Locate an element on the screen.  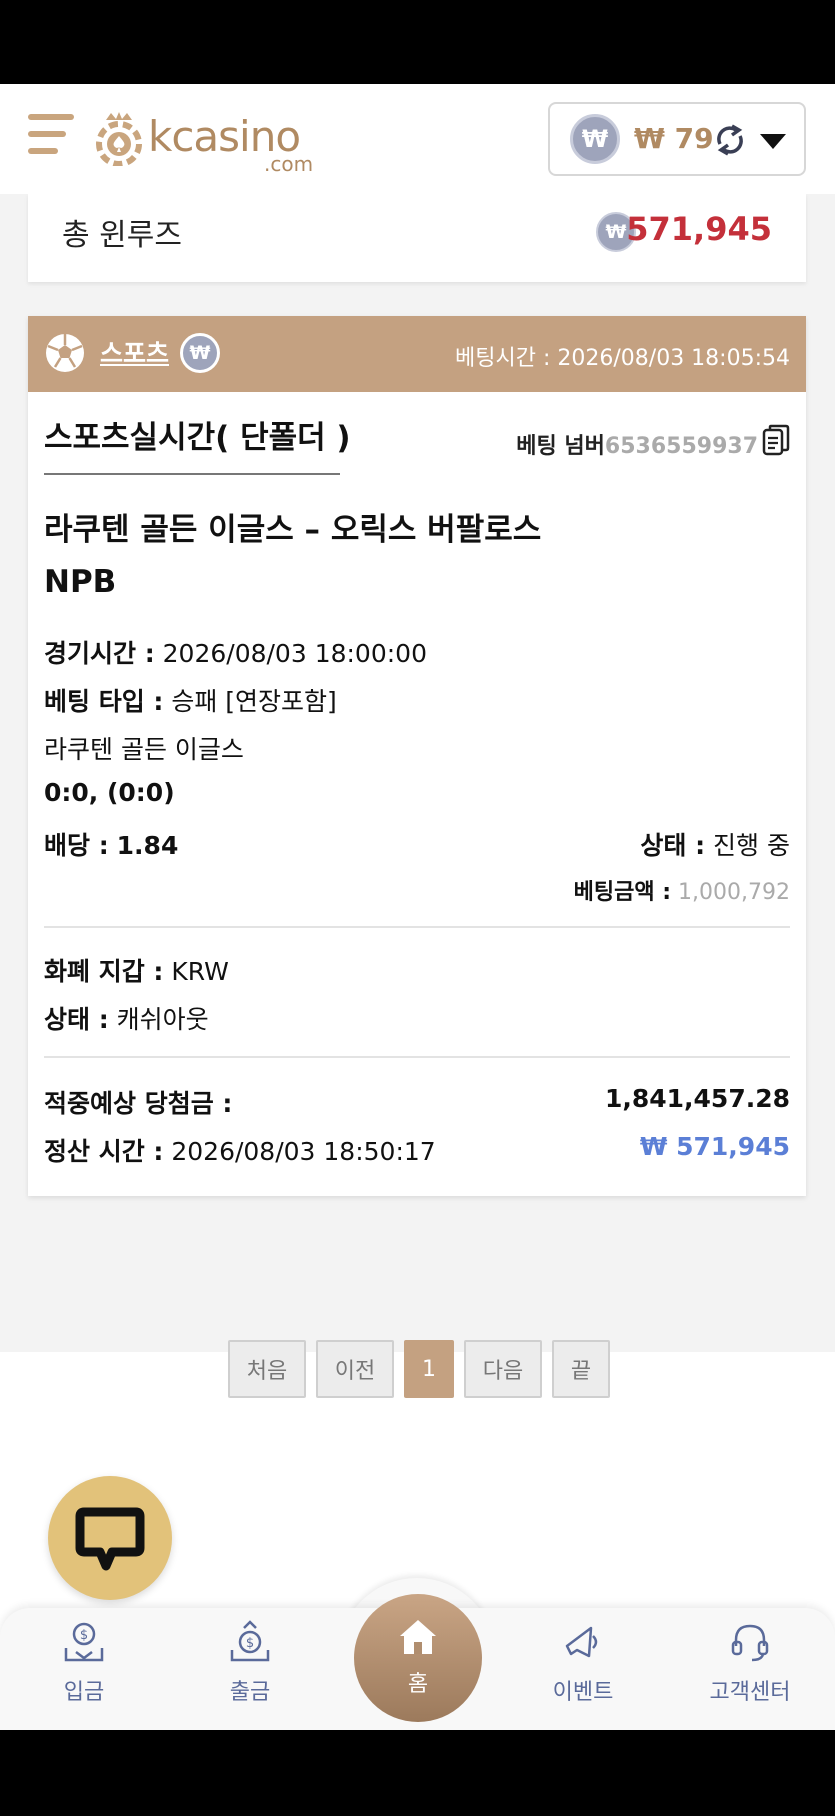
home-icon is located at coordinates (418, 1637).